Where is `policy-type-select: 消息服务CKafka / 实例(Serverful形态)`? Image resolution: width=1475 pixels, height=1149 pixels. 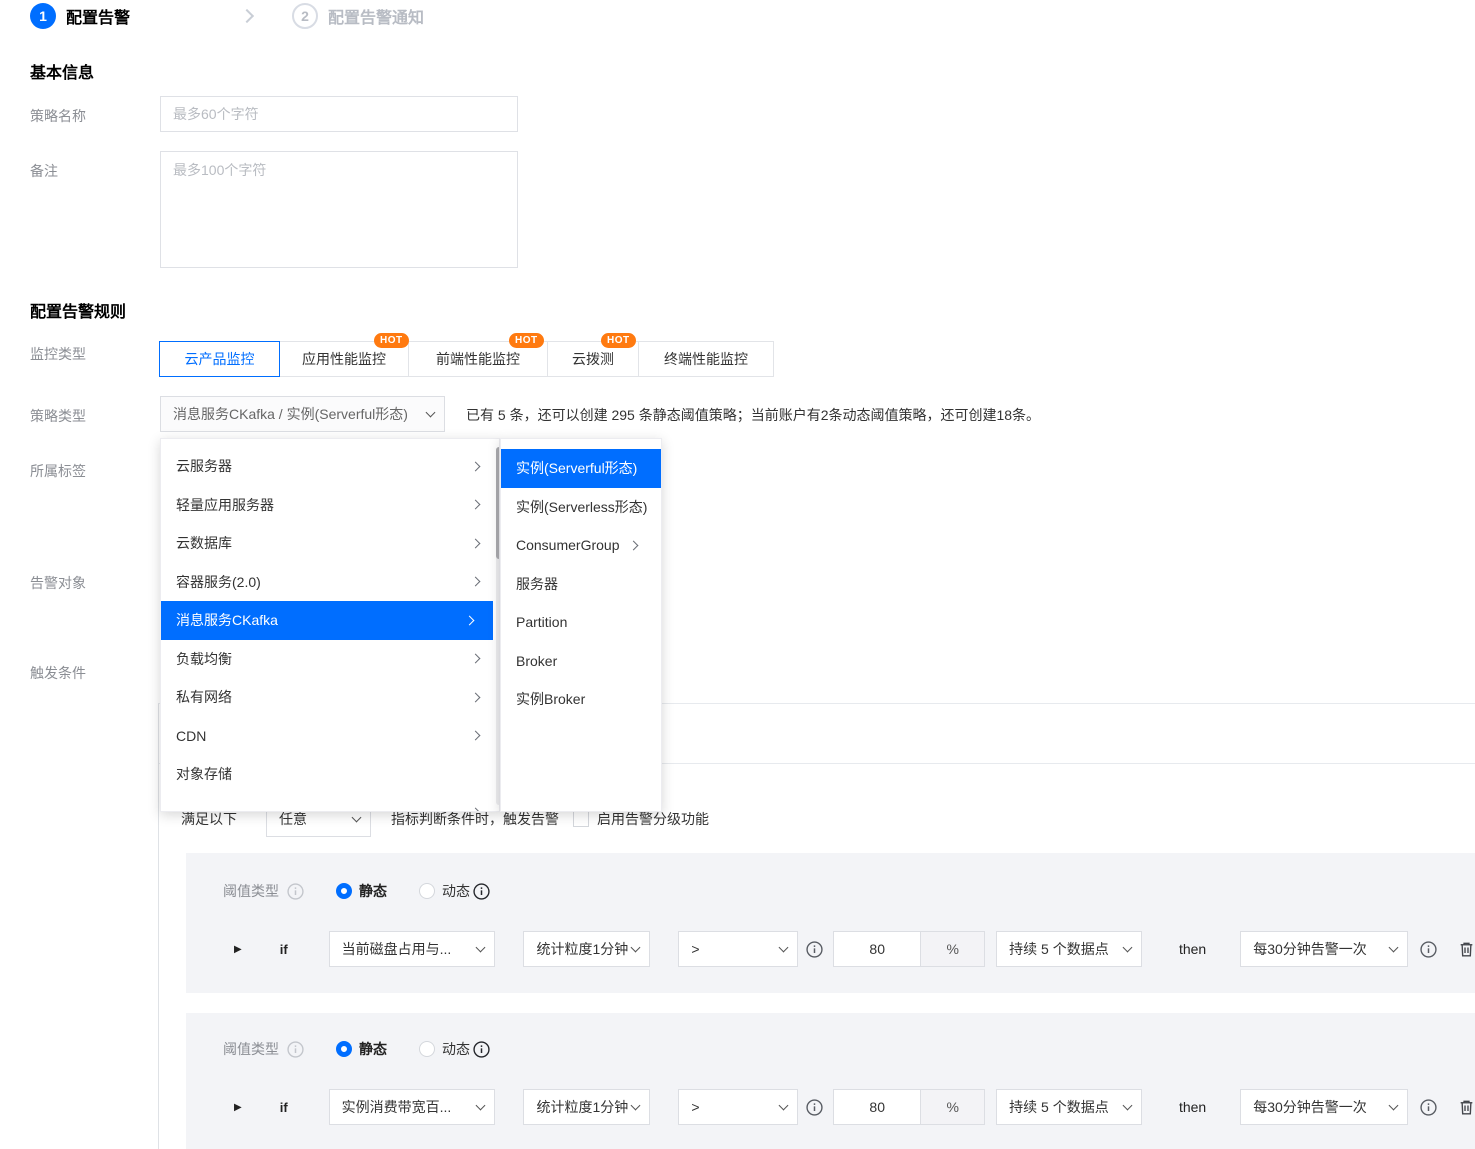
policy-type-select: 消息服务CKafka / 实例(Serverful形态) is located at coordinates (302, 414).